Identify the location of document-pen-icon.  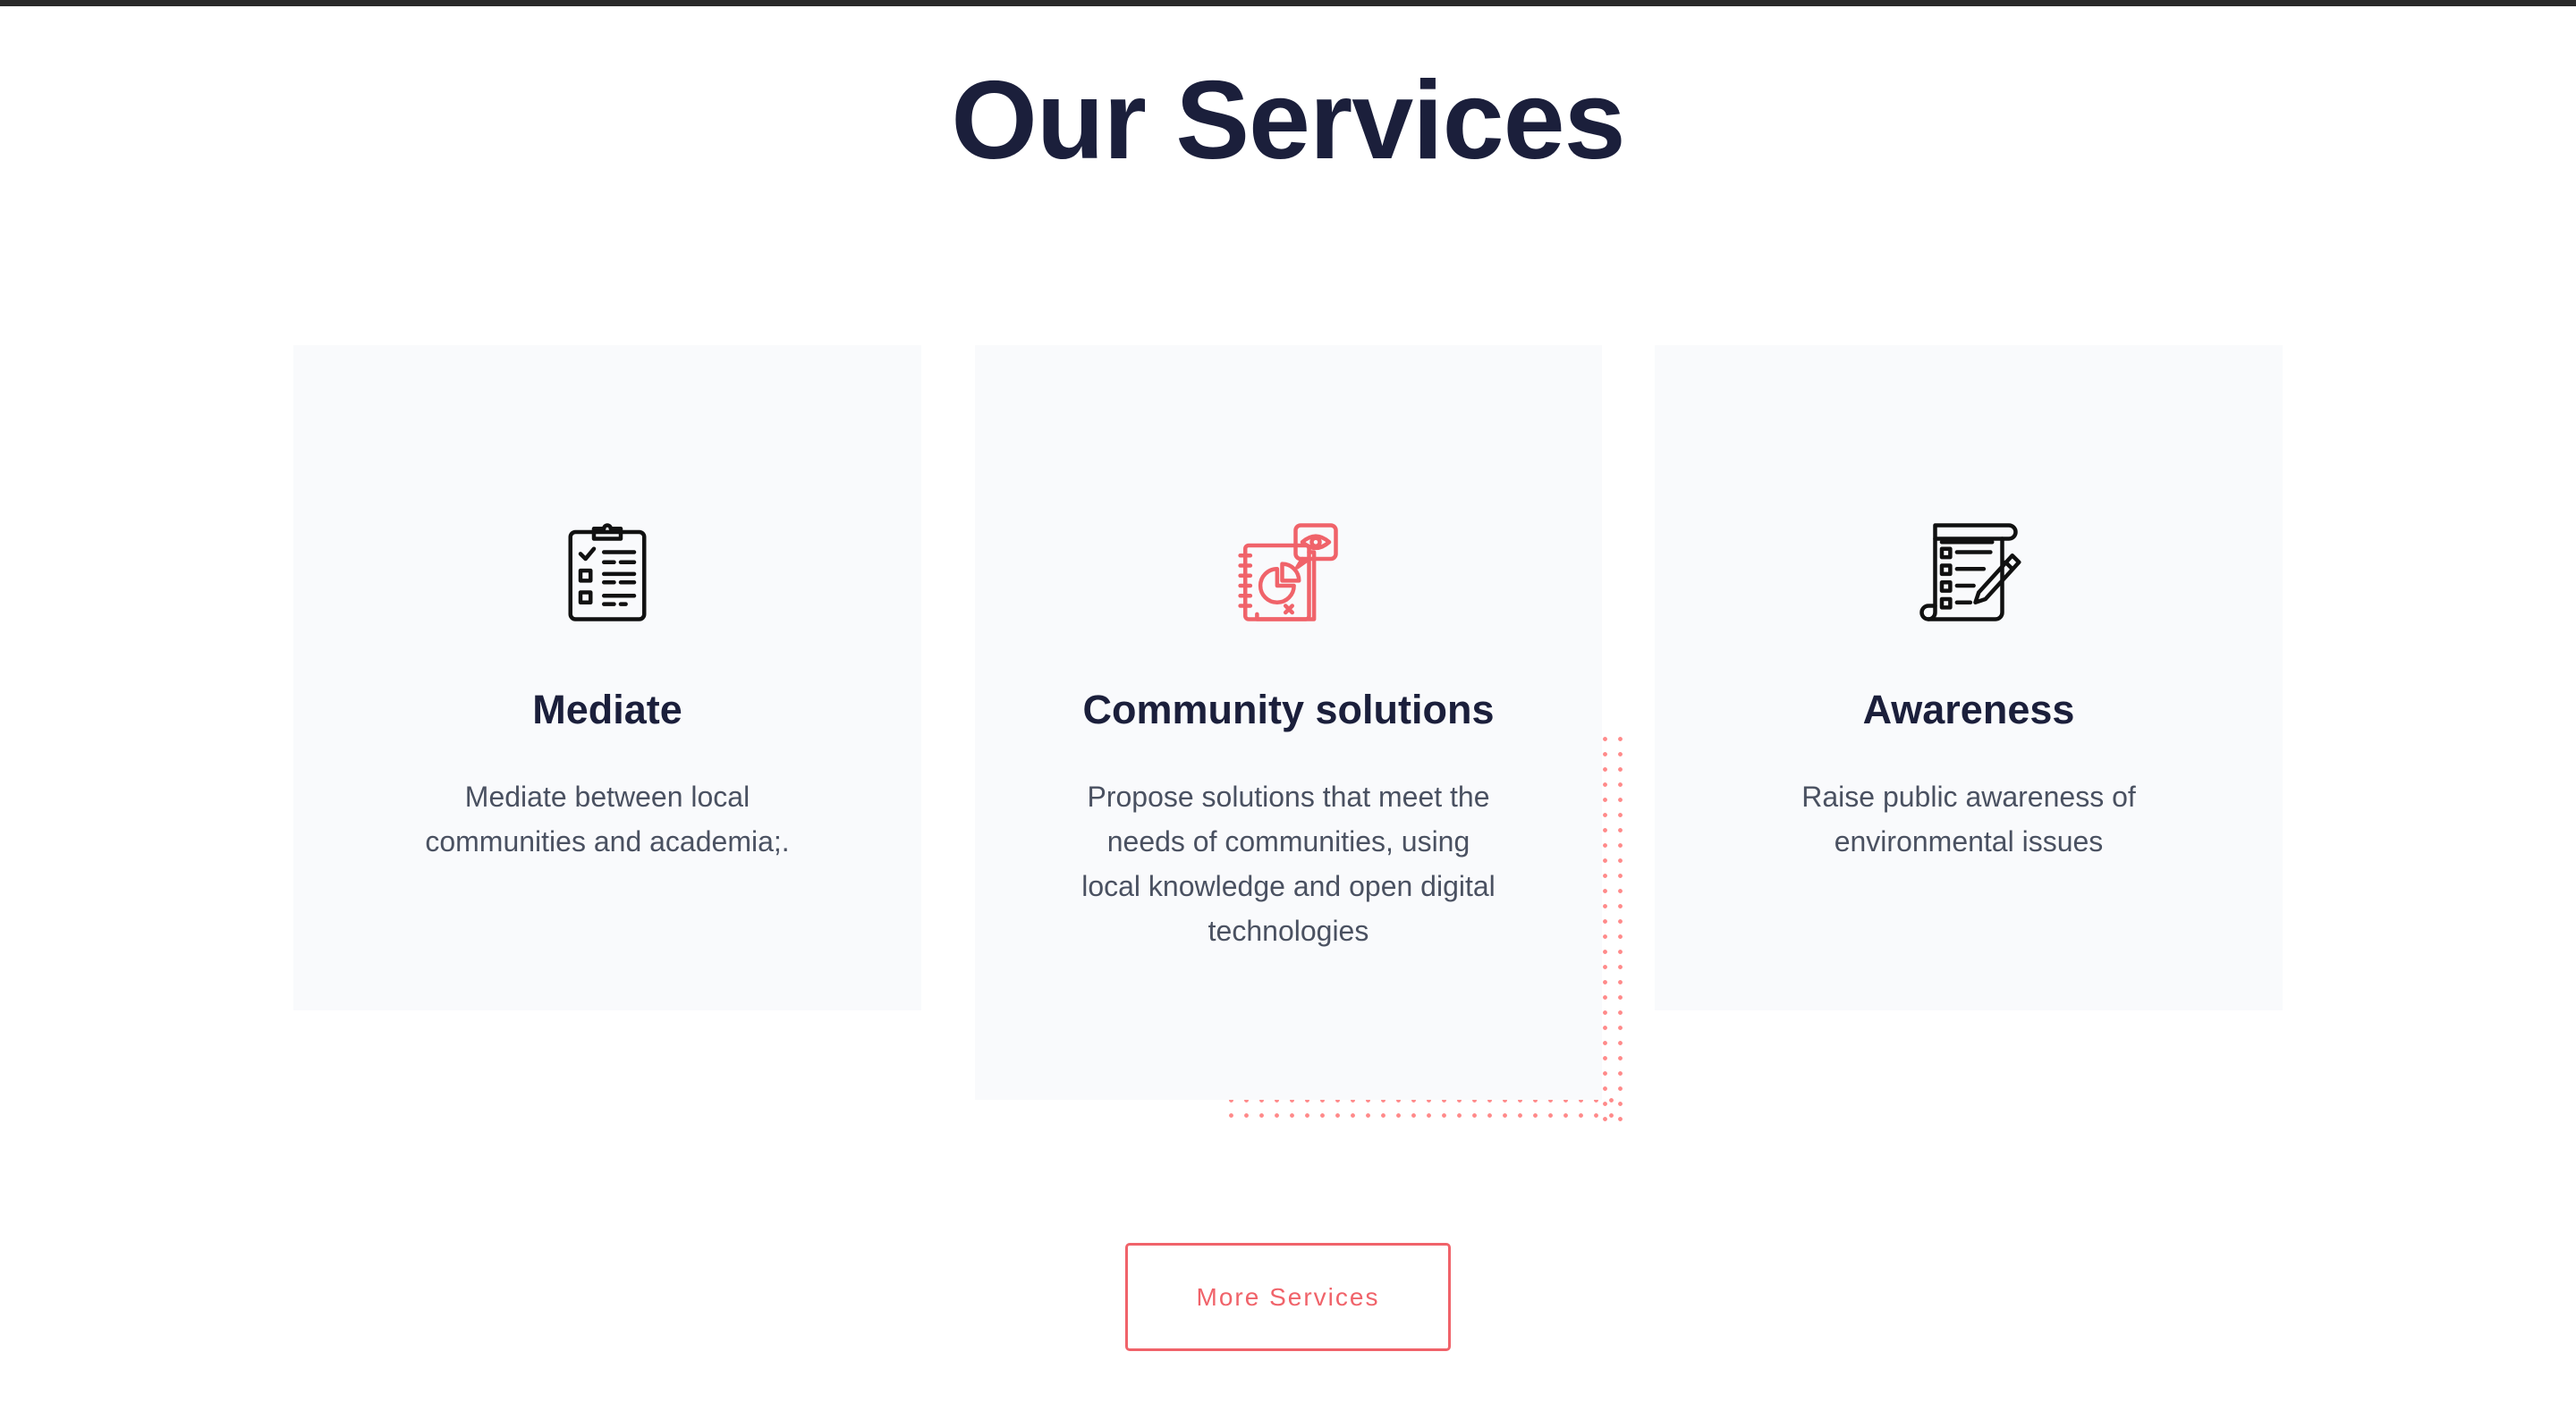
(1968, 572).